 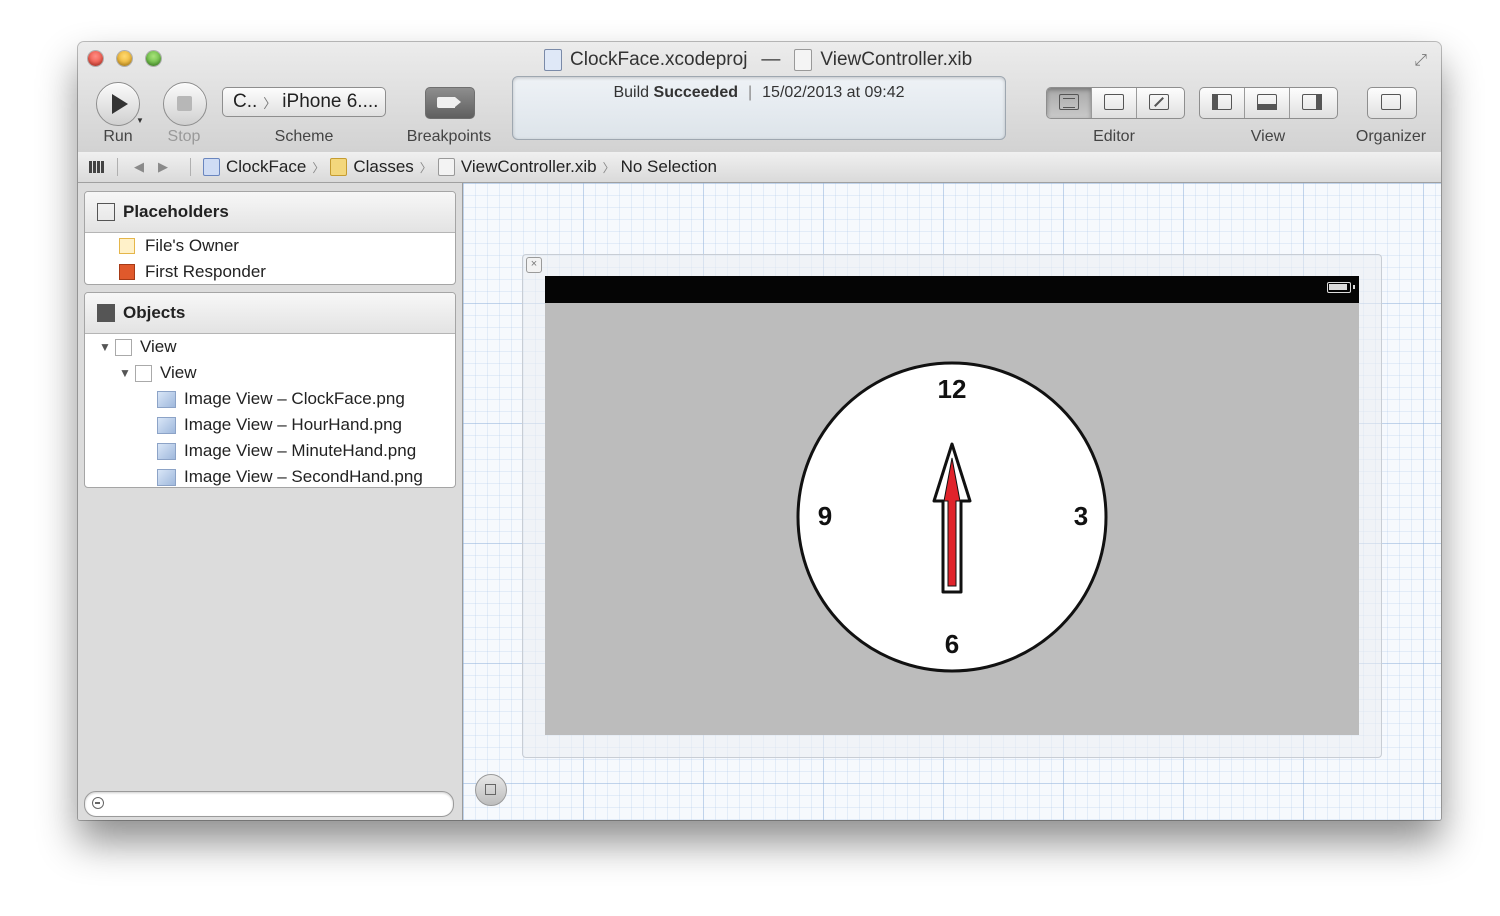 What do you see at coordinates (1420, 61) in the screenshot?
I see `fullscreen-icon: ⤢` at bounding box center [1420, 61].